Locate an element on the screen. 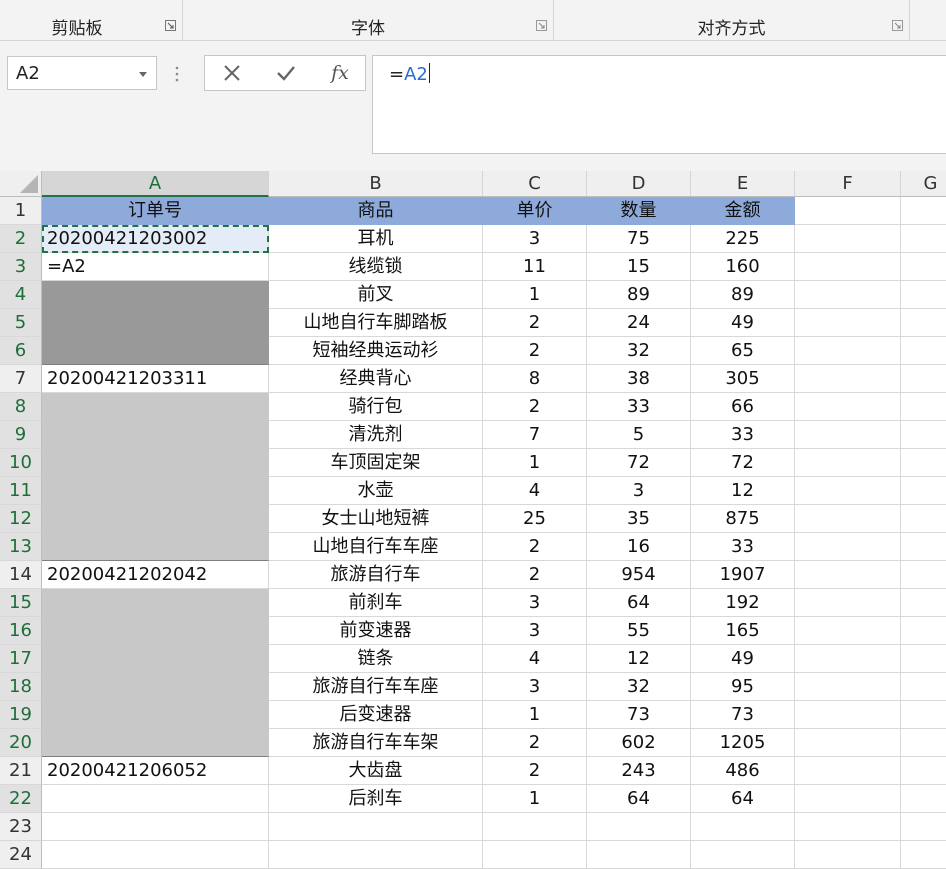 The image size is (946, 869). cell-c22: 1 is located at coordinates (535, 799).